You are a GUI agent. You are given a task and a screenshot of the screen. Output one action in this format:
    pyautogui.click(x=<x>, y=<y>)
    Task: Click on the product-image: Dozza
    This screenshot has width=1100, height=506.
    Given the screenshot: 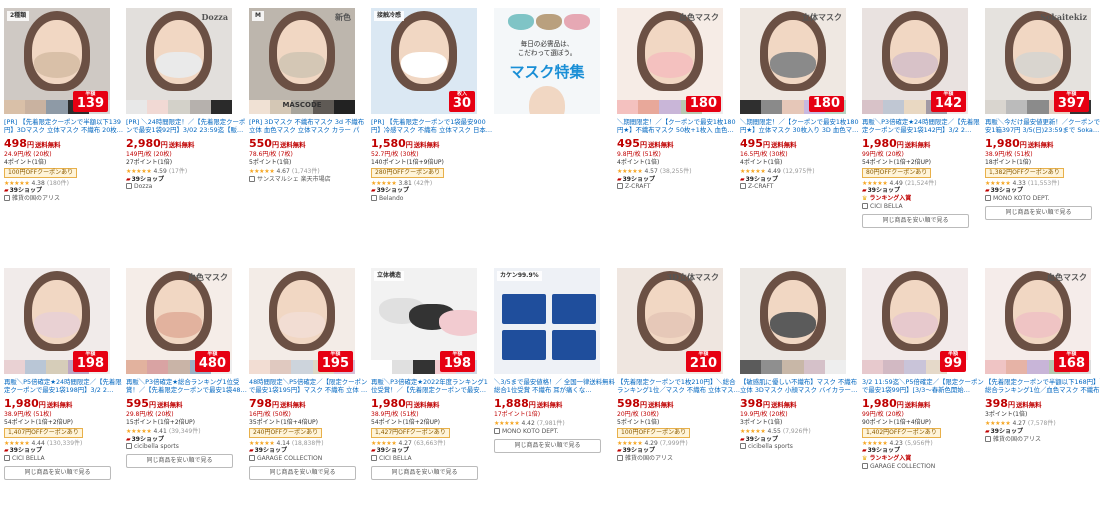 What is the action you would take?
    pyautogui.click(x=179, y=61)
    